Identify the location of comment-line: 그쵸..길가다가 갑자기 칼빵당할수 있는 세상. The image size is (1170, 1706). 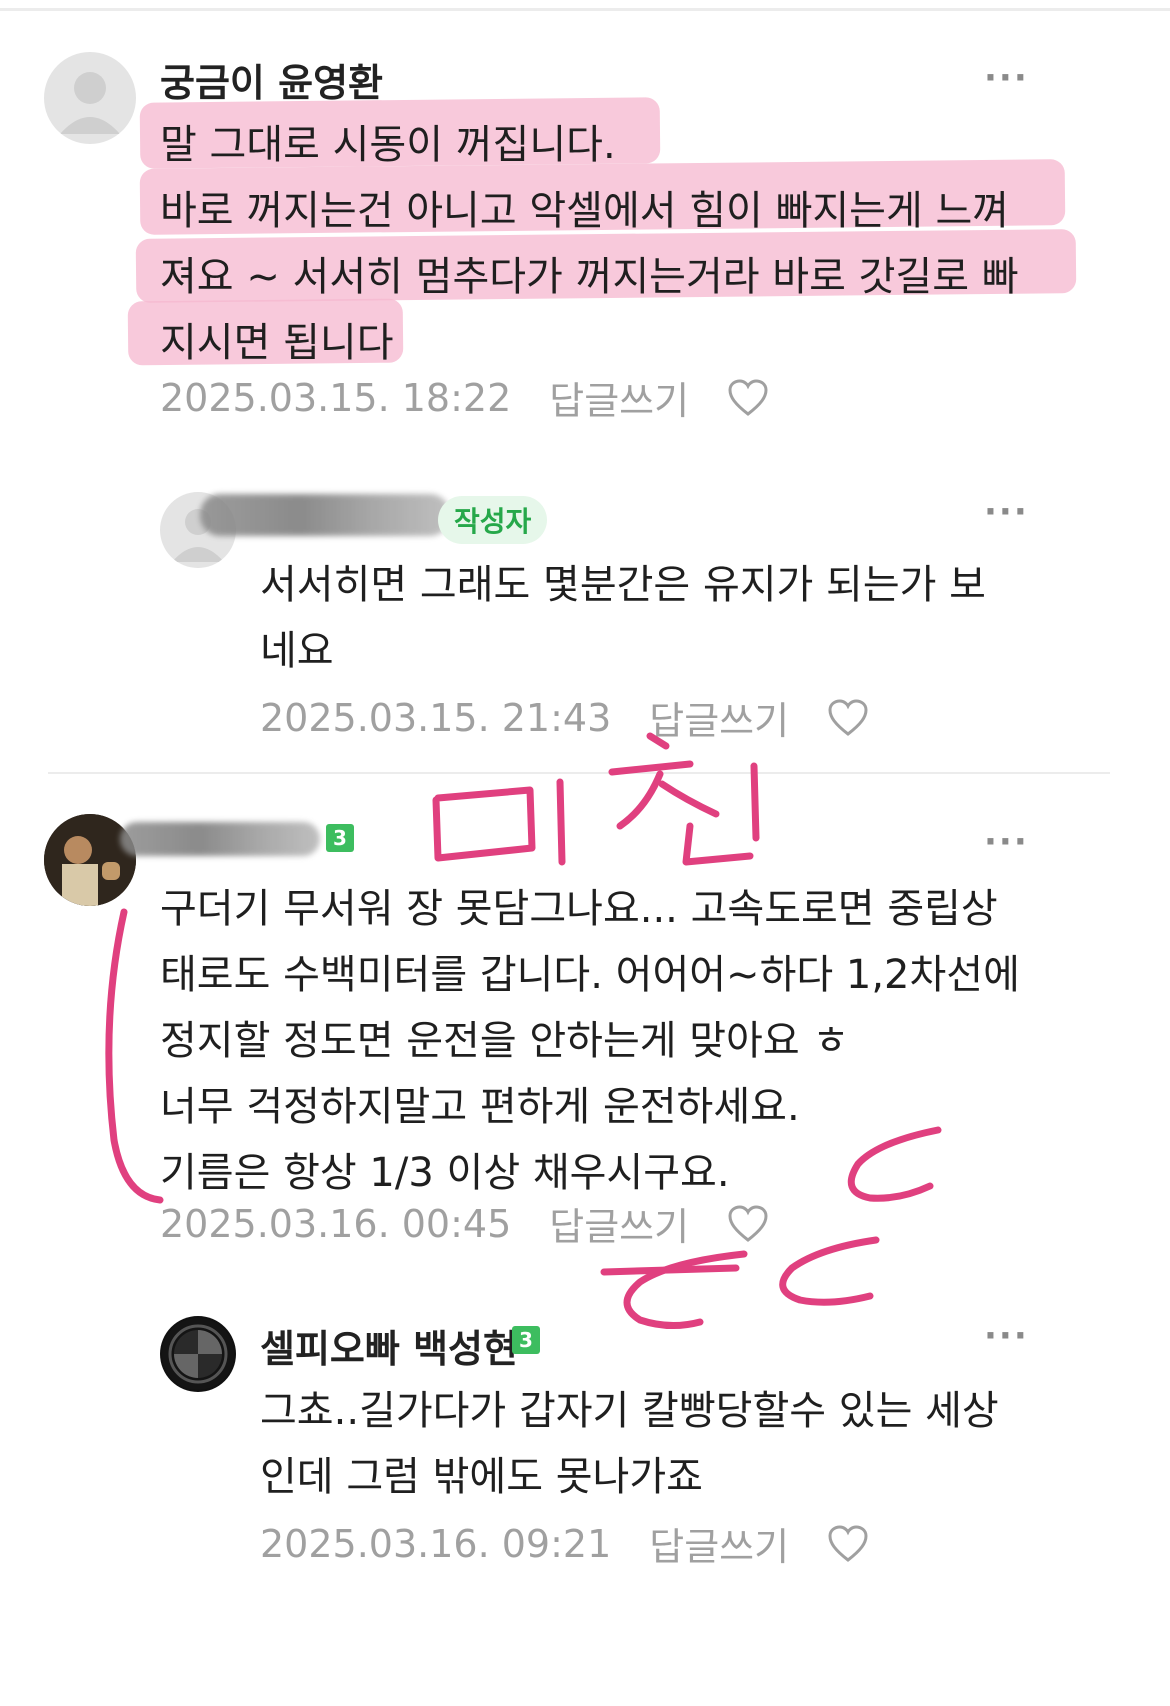
(629, 1411).